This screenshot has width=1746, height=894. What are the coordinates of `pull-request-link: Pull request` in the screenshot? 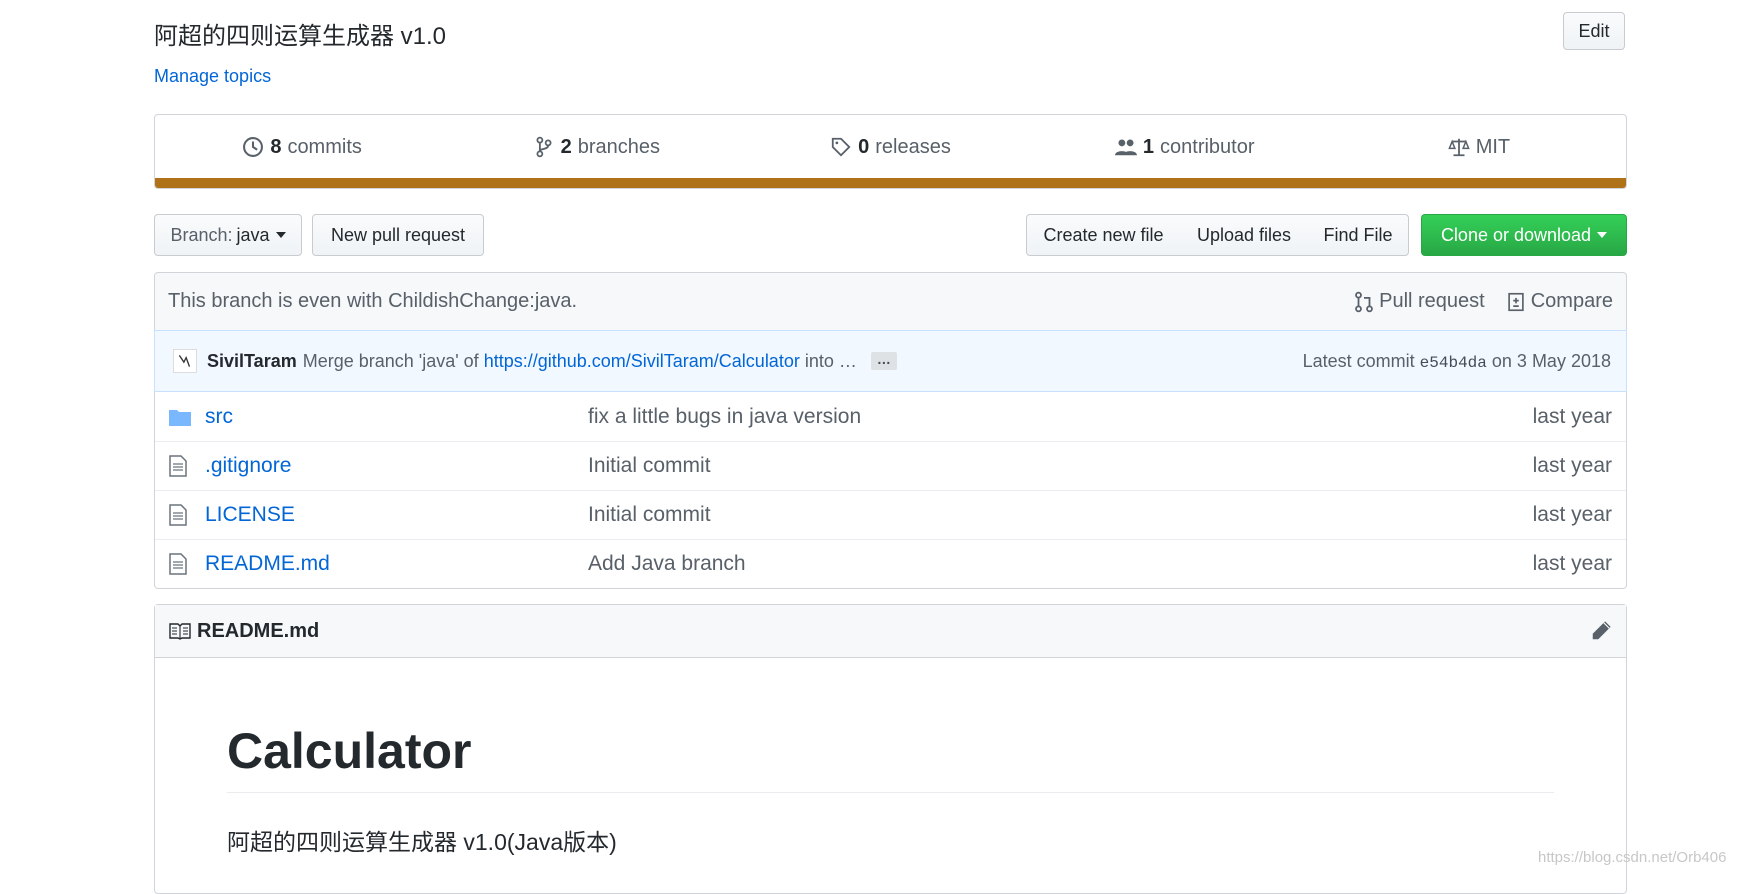 It's located at (1419, 301).